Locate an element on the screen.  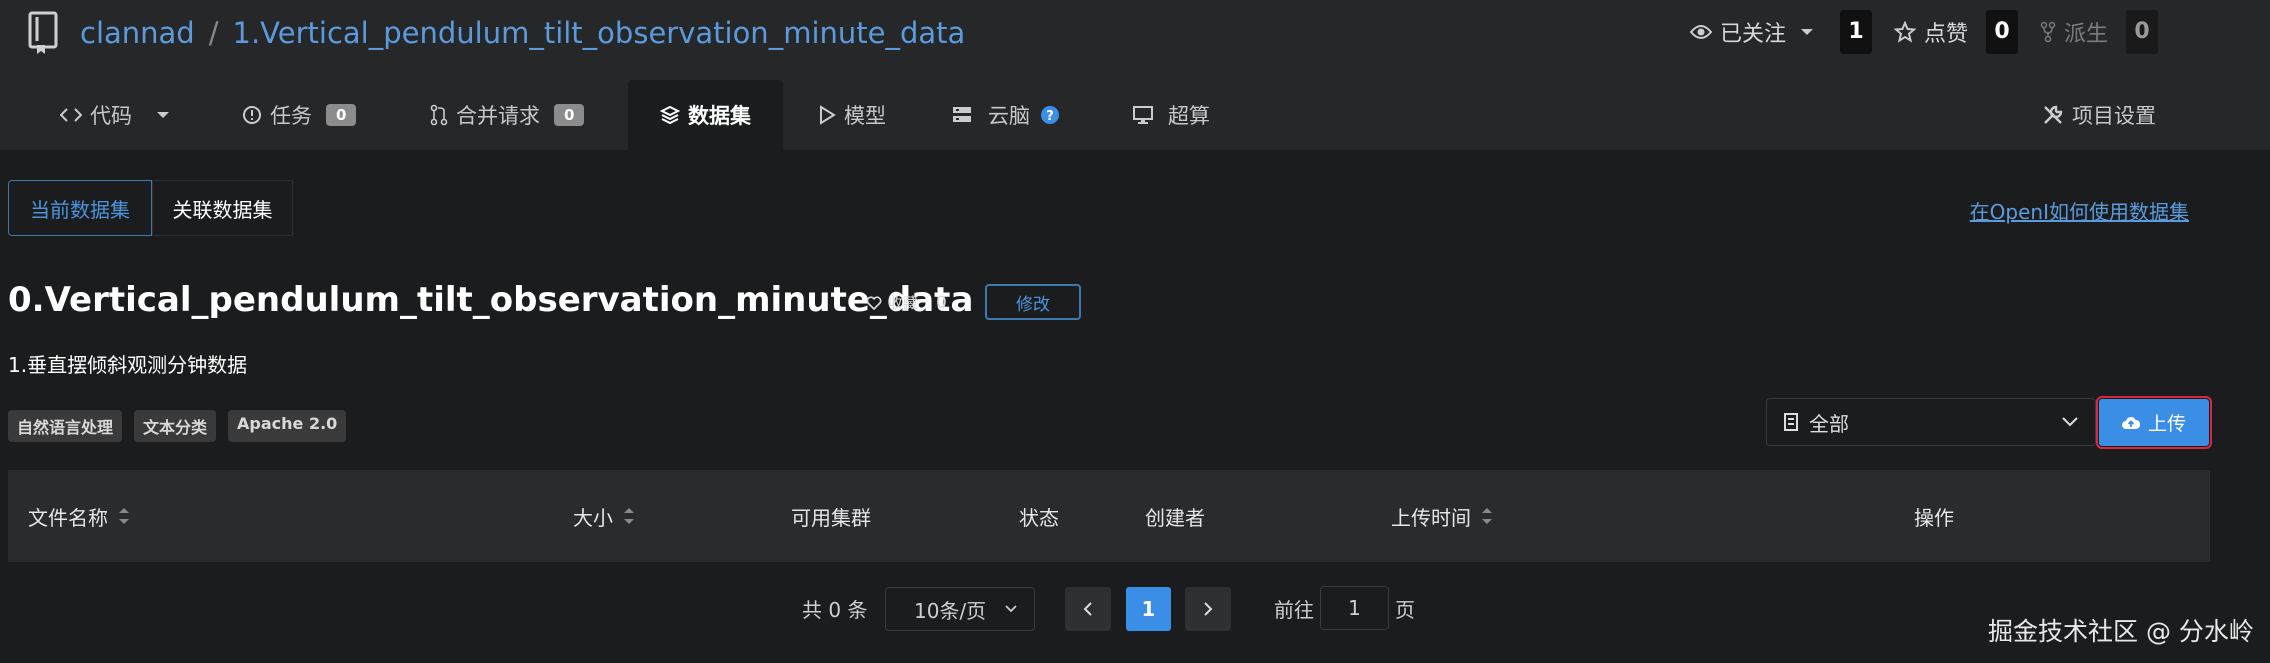
tab-settings: 项目设置 is located at coordinates (2099, 115).